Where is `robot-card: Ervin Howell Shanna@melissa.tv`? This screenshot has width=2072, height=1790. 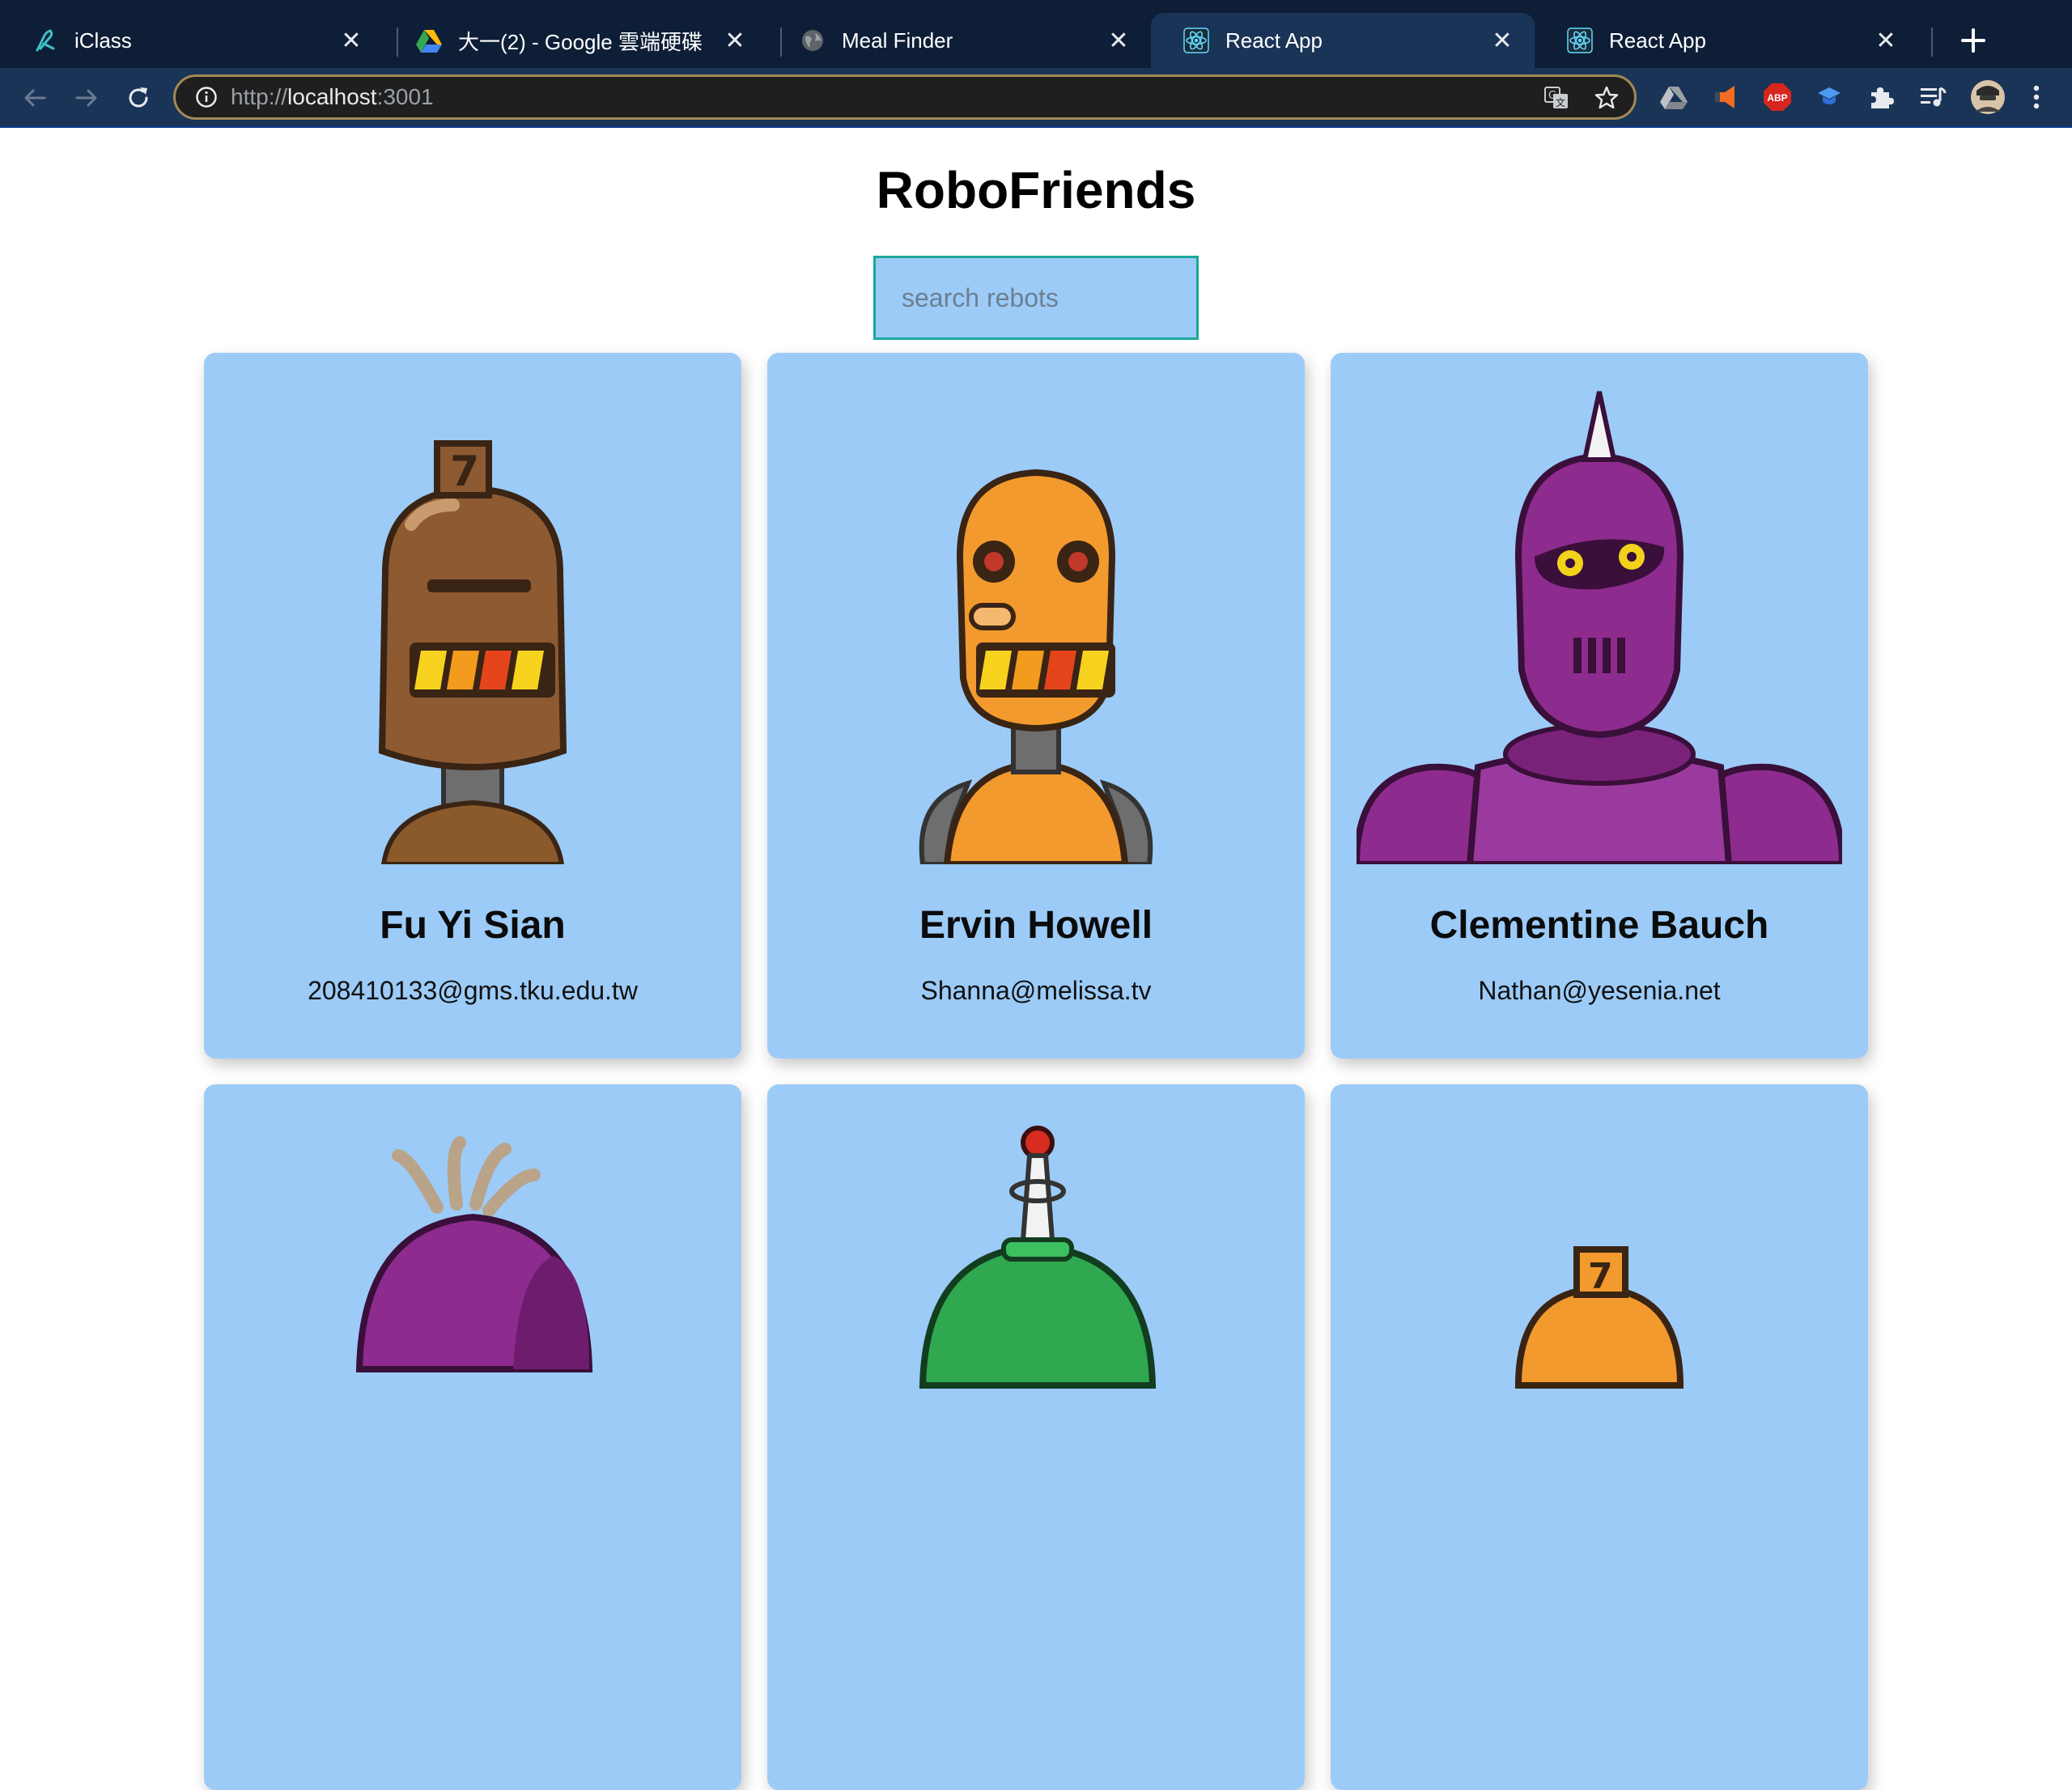 robot-card: Ervin Howell Shanna@melissa.tv is located at coordinates (1036, 705).